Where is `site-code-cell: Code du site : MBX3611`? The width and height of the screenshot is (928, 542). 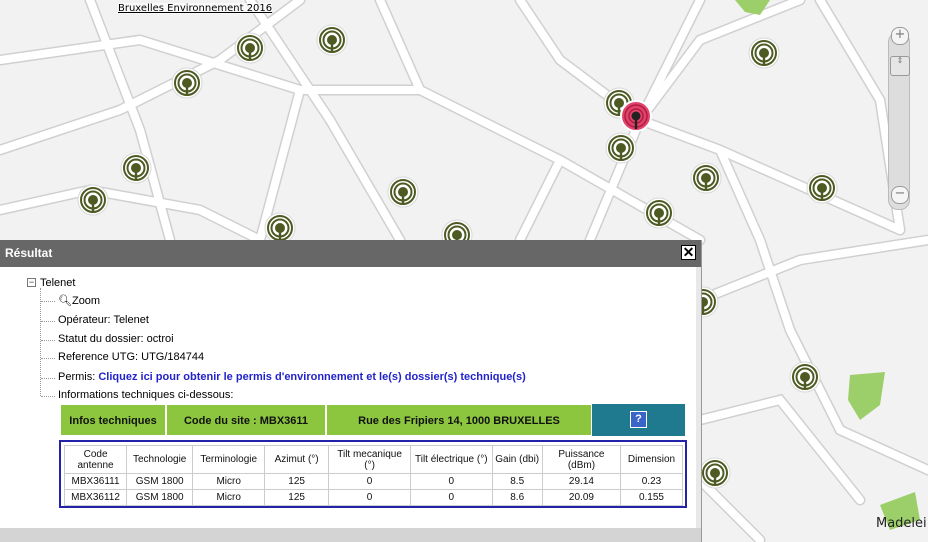 site-code-cell: Code du site : MBX3611 is located at coordinates (246, 420).